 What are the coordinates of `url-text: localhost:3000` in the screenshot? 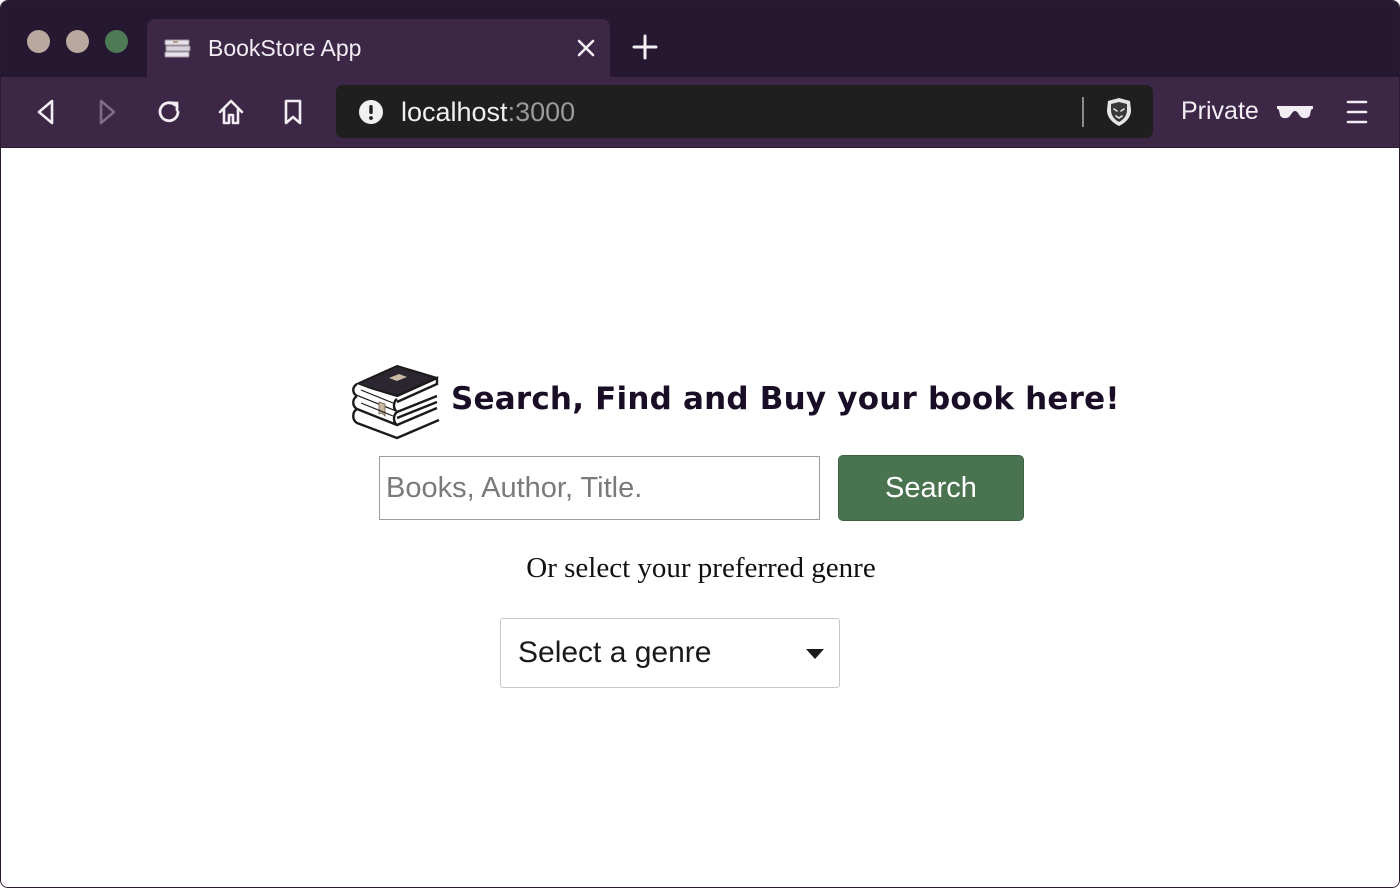 It's located at (488, 112).